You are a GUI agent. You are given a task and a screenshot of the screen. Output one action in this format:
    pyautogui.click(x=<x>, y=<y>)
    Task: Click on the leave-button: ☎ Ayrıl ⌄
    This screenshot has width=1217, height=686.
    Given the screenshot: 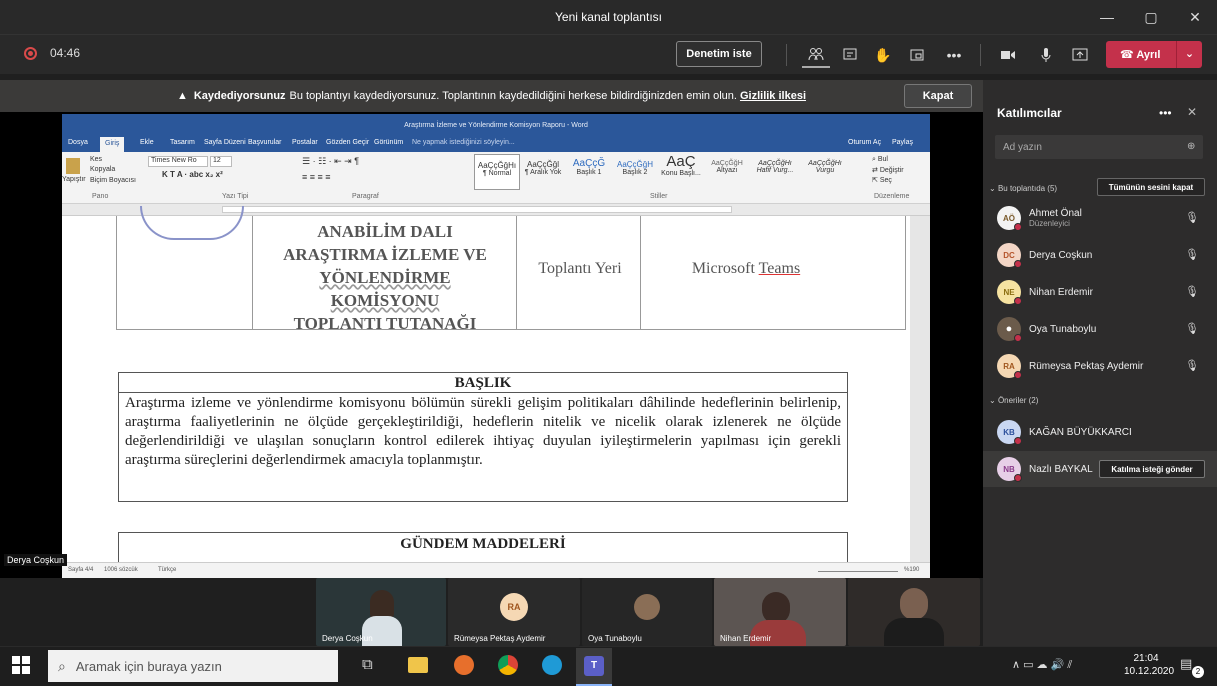 What is the action you would take?
    pyautogui.click(x=1154, y=54)
    